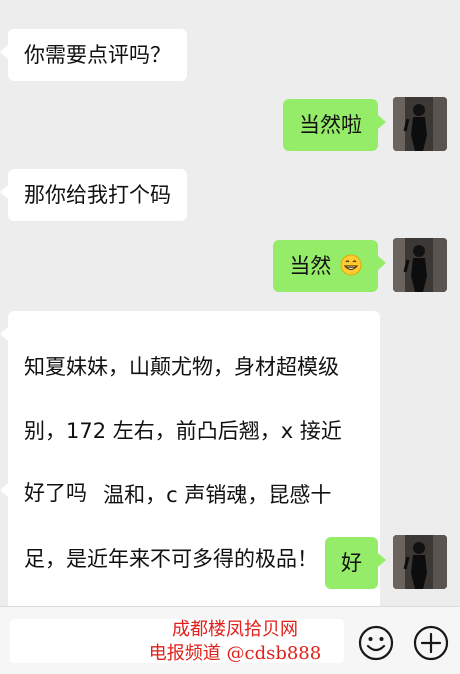 The image size is (460, 674). Describe the element at coordinates (171, 559) in the screenshot. I see `message-line: 足，是近年来不可多得的极品！` at that location.